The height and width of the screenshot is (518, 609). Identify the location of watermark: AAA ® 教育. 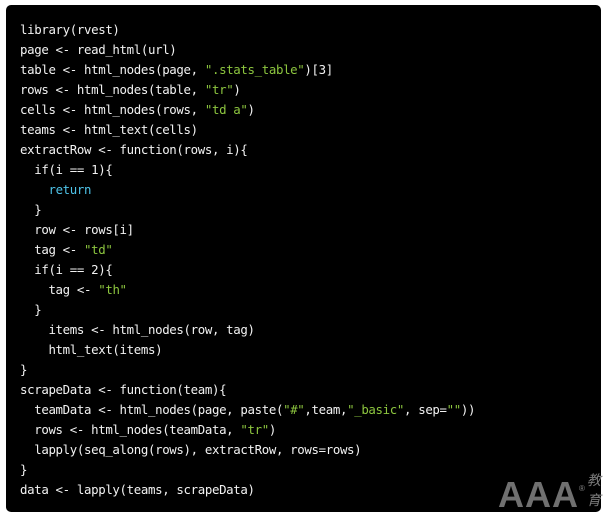
(553, 494).